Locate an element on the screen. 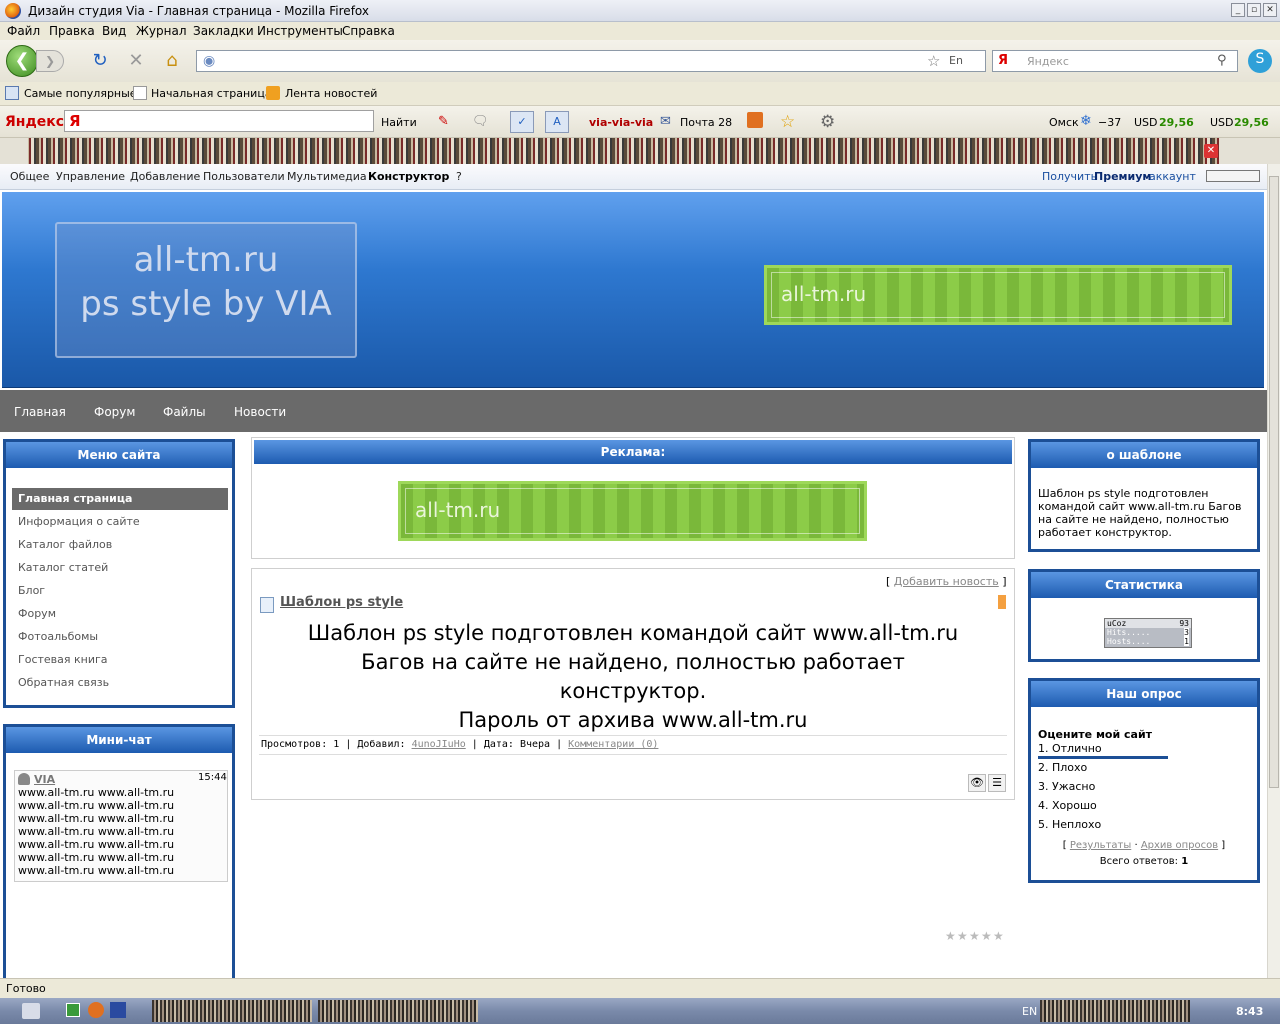  search-icon: ⚲ is located at coordinates (1222, 60).